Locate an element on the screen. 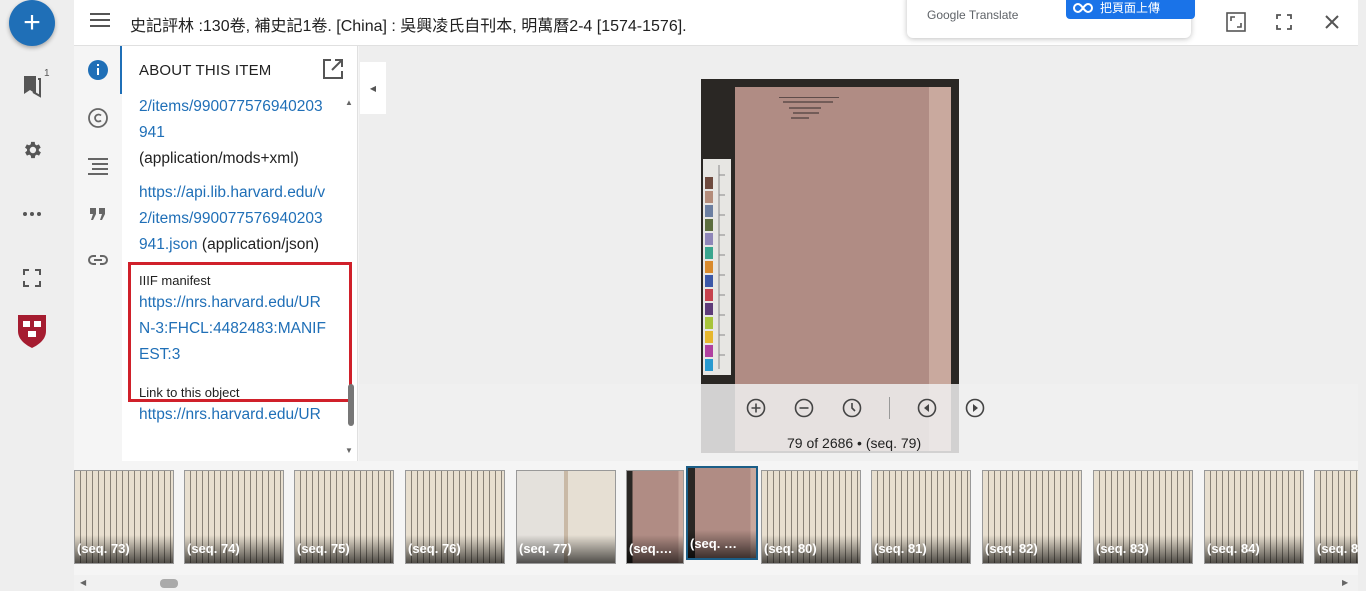 This screenshot has width=1366, height=591. thumbnail-item: (seq. 74) is located at coordinates (234, 517).